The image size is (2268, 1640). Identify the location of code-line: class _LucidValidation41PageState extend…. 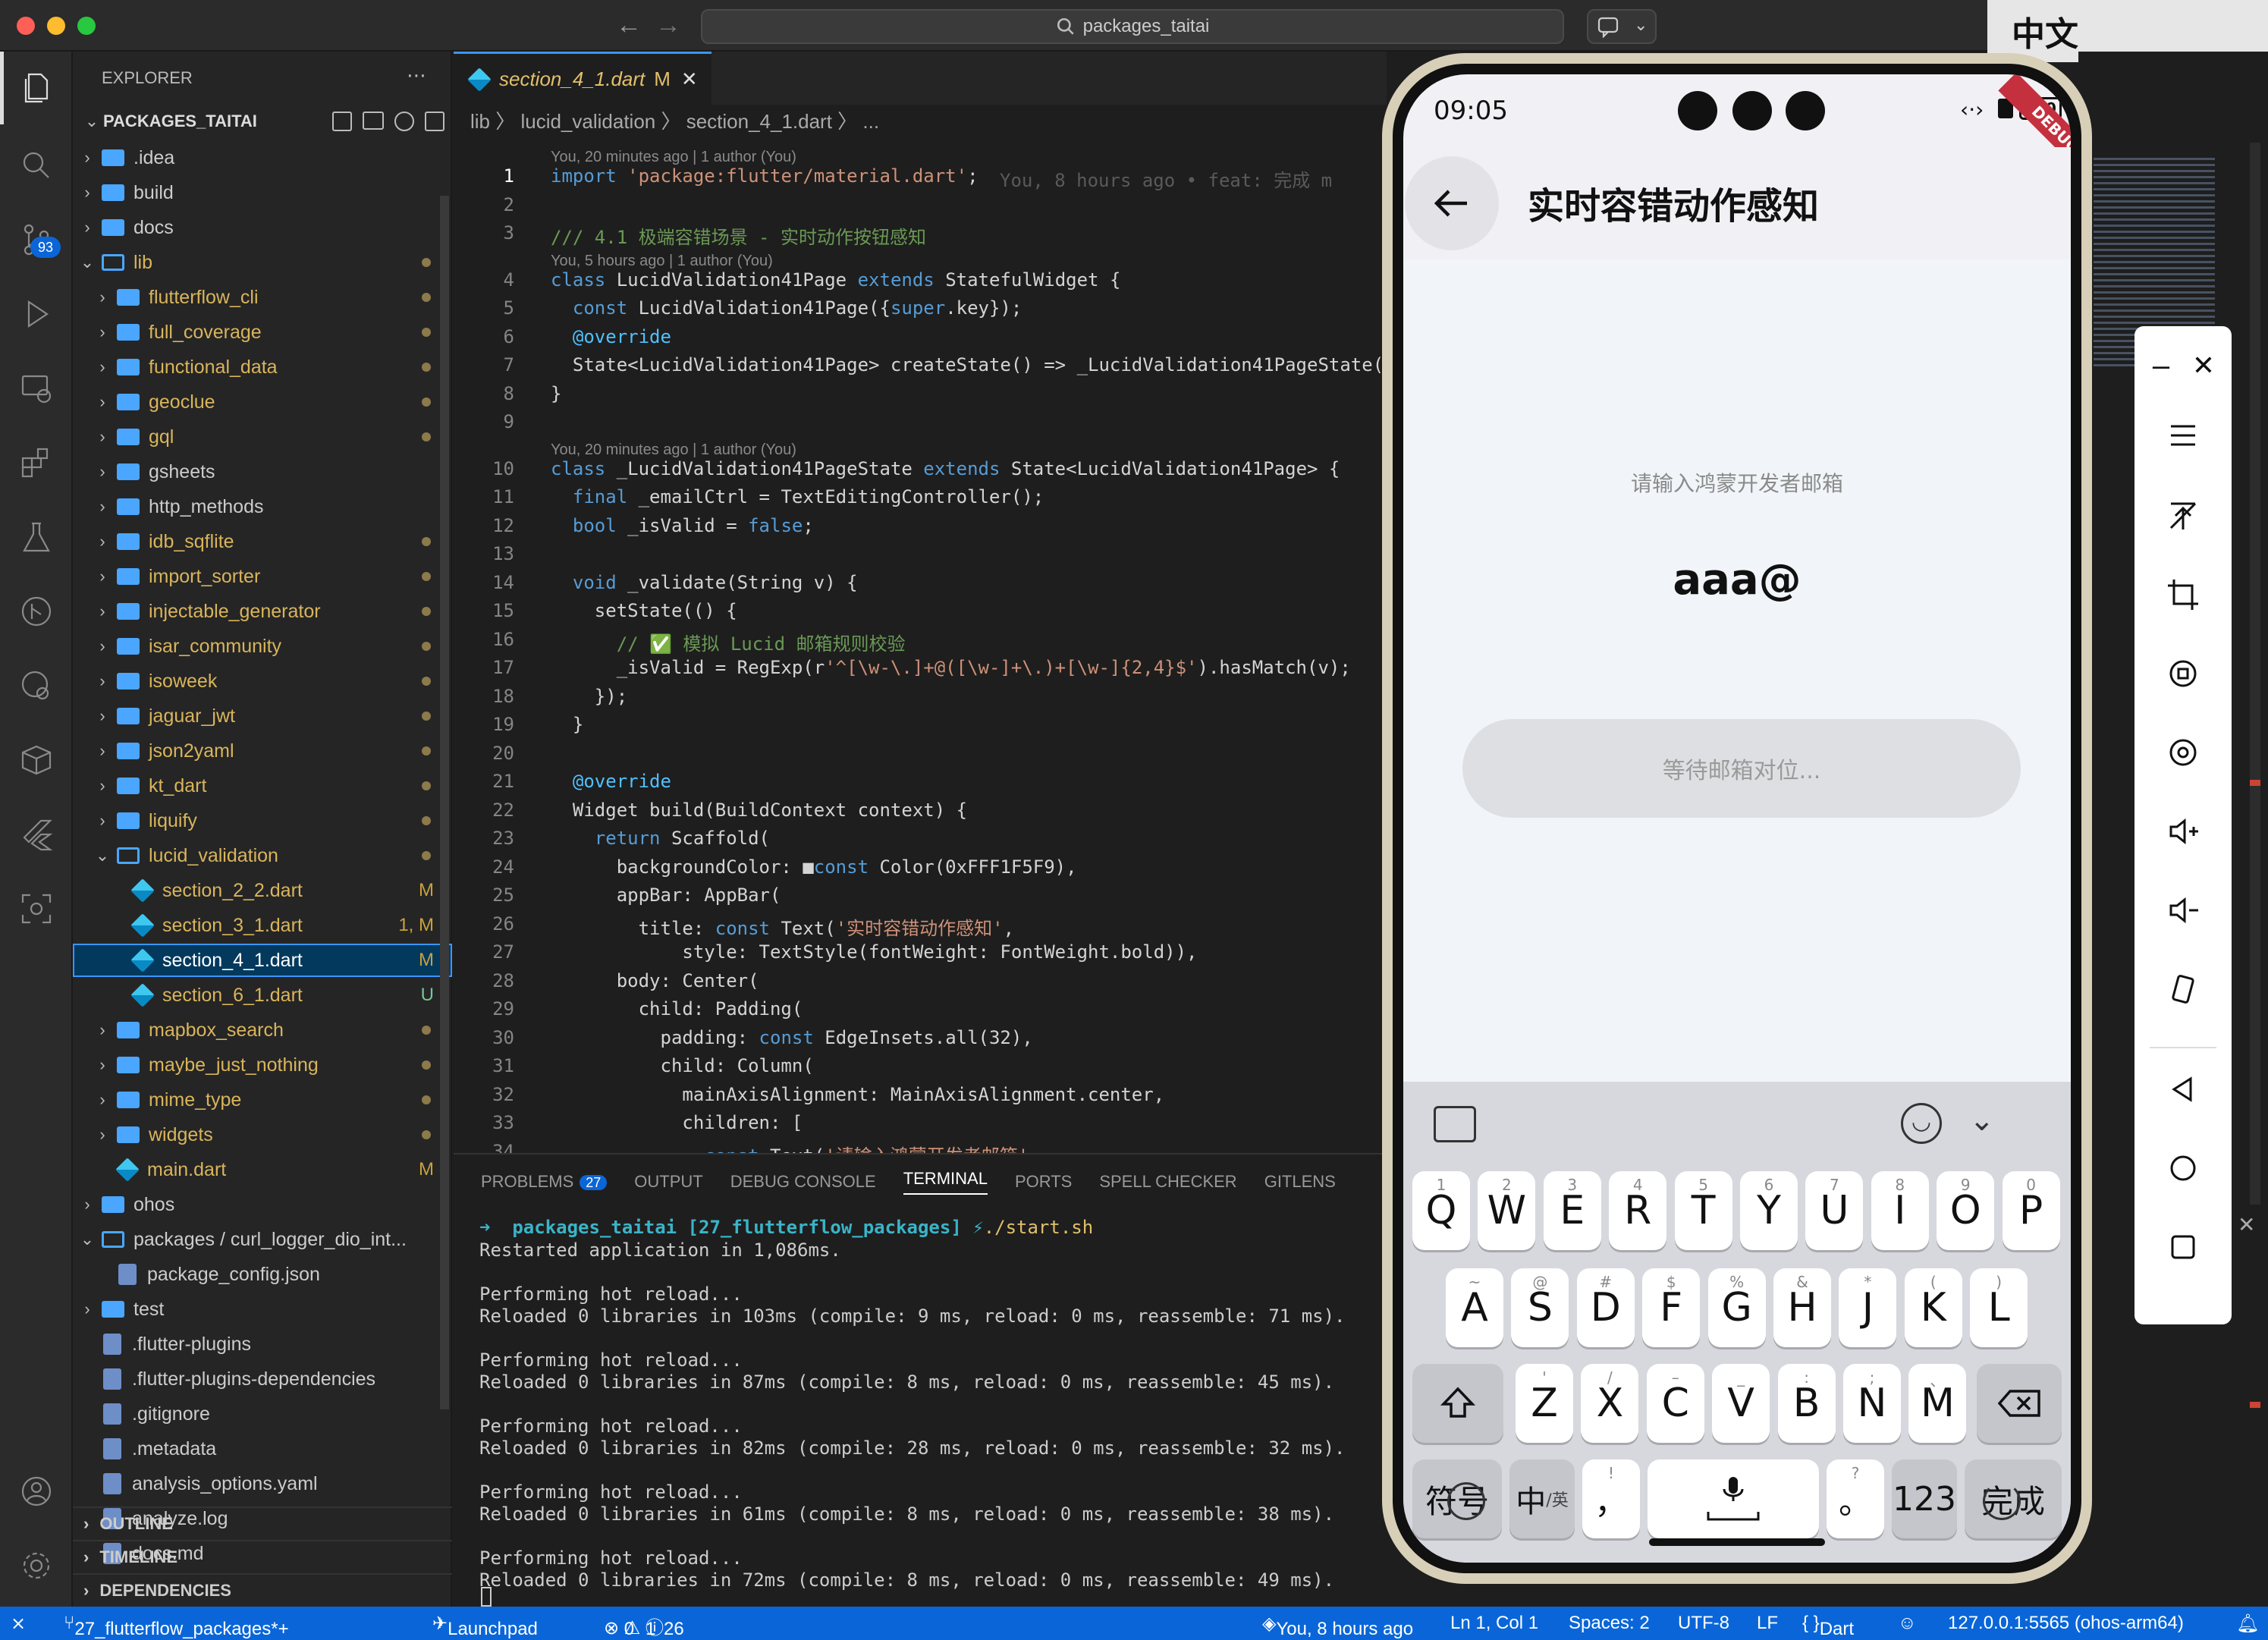
(945, 469).